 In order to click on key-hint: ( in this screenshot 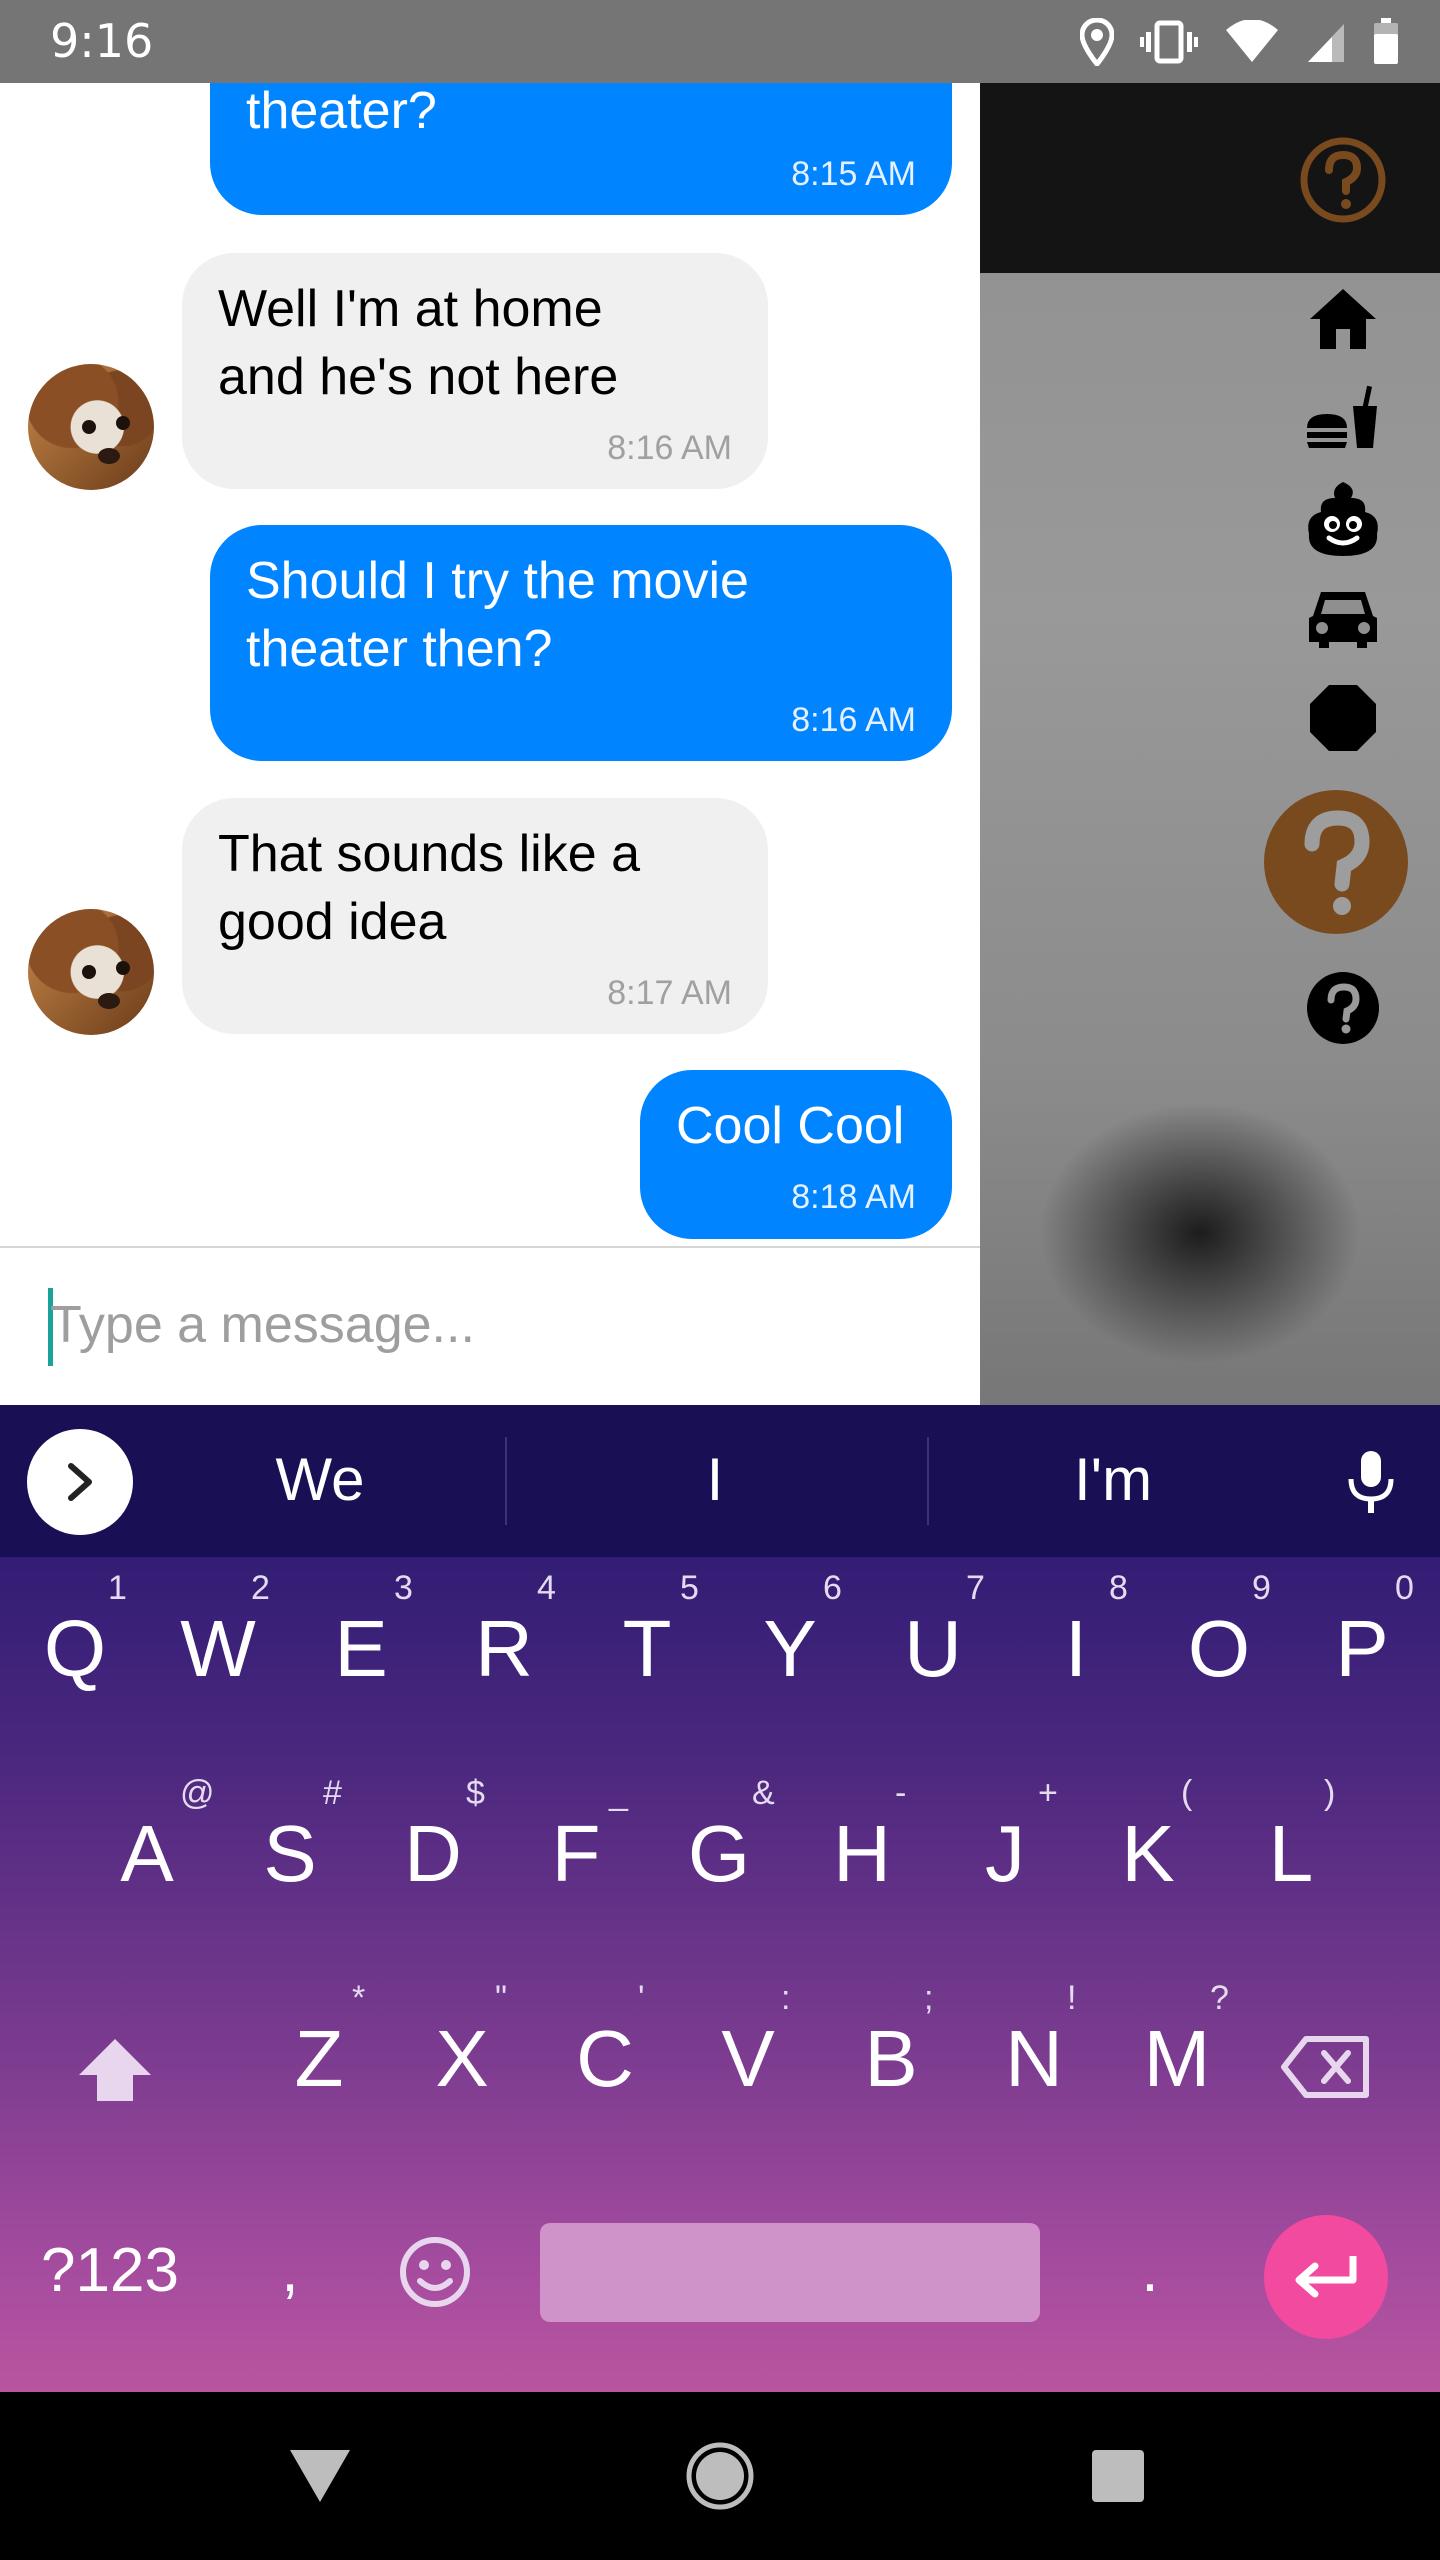, I will do `click(1187, 1793)`.